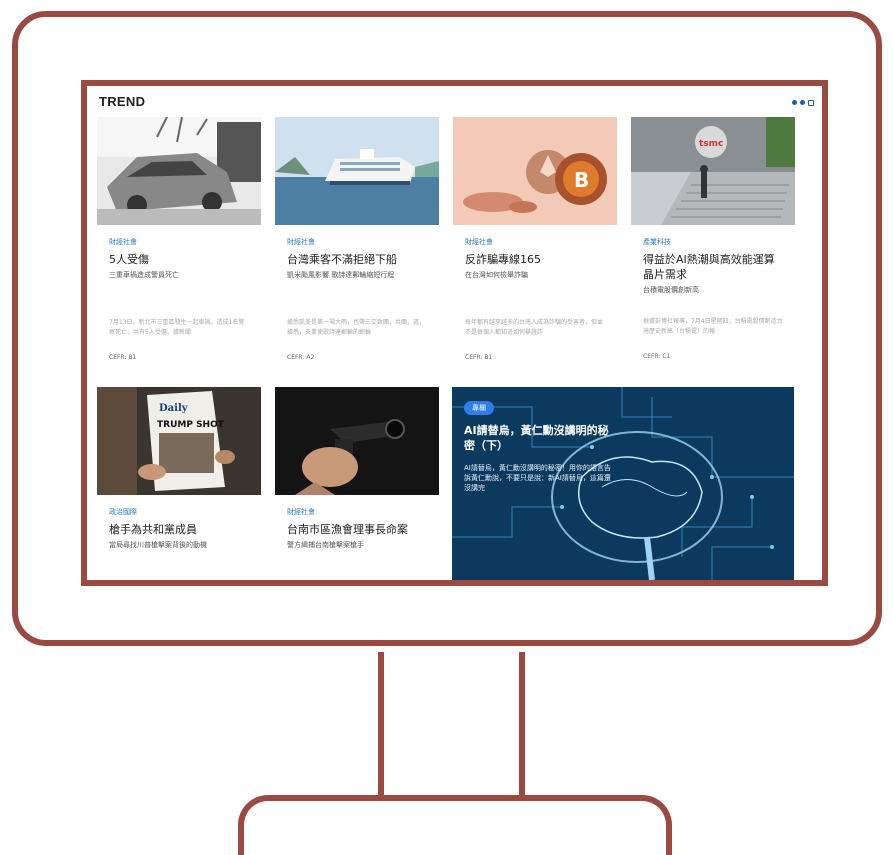 Image resolution: width=893 pixels, height=855 pixels. Describe the element at coordinates (122, 101) in the screenshot. I see `section-title: TREND` at that location.